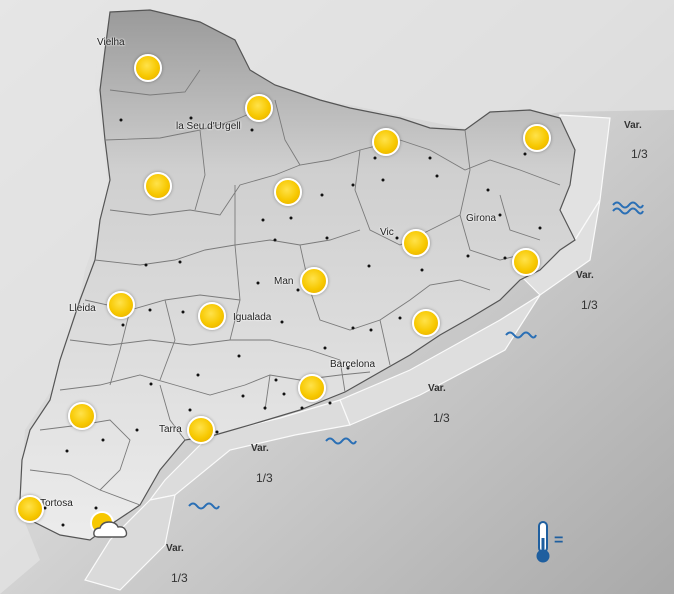 This screenshot has height=594, width=674. Describe the element at coordinates (264, 478) in the screenshot. I see `sea-tarragona-wave: 1/3` at that location.